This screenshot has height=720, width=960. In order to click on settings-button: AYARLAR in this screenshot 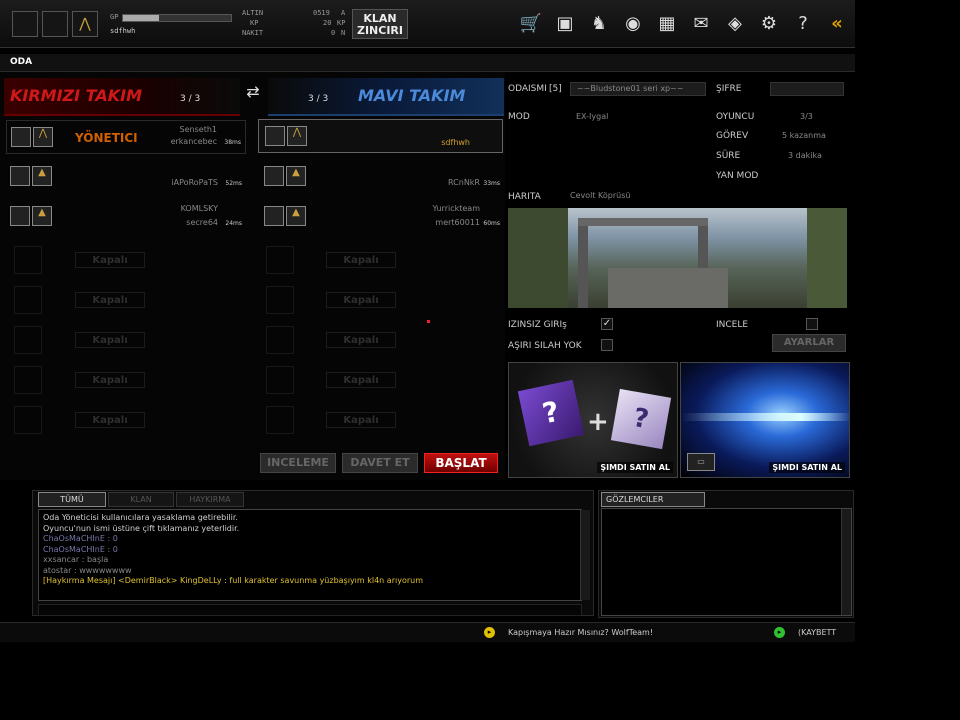, I will do `click(809, 343)`.